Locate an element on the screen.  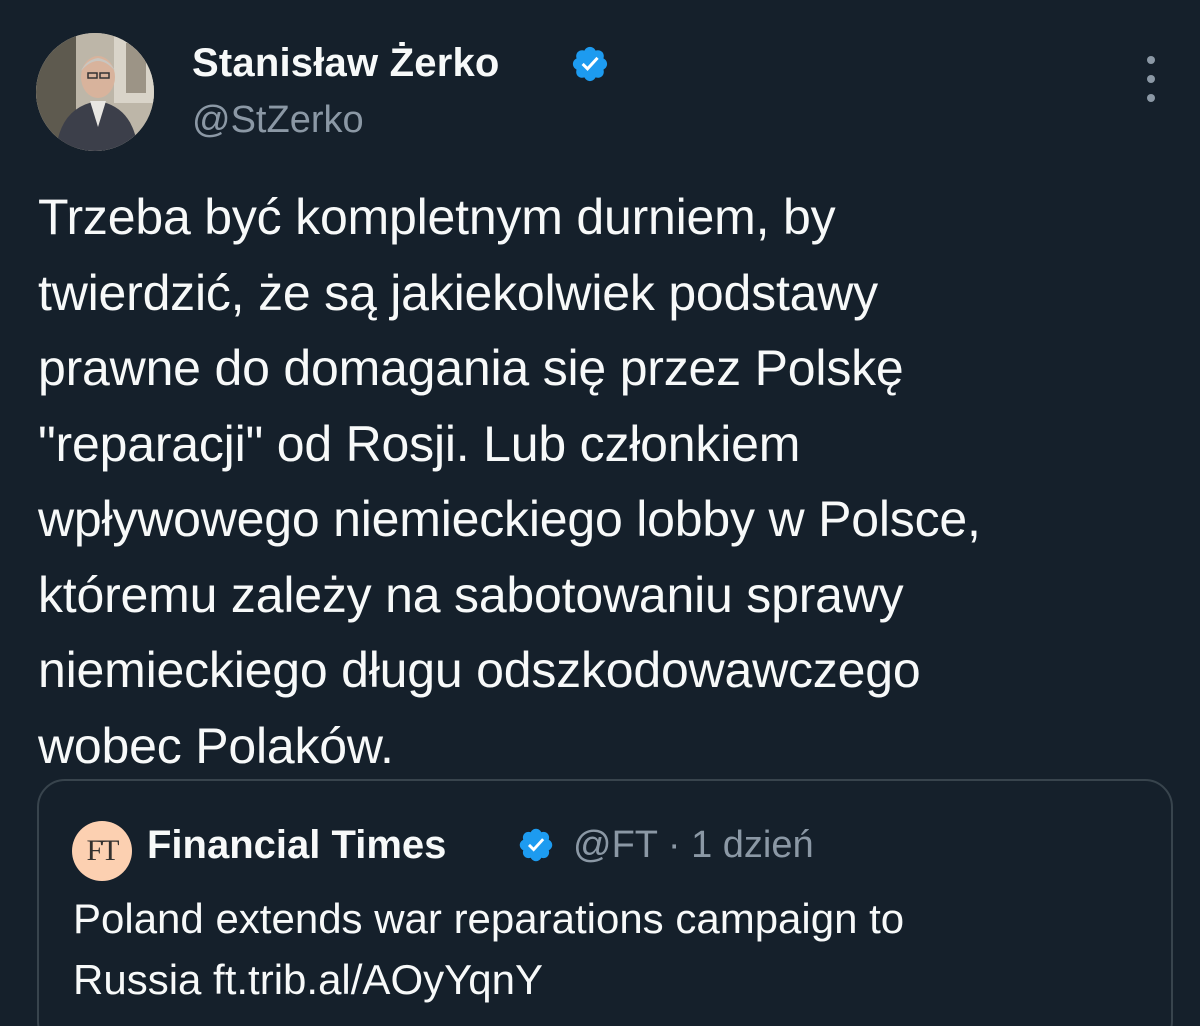
ft-avatar: FT is located at coordinates (102, 851).